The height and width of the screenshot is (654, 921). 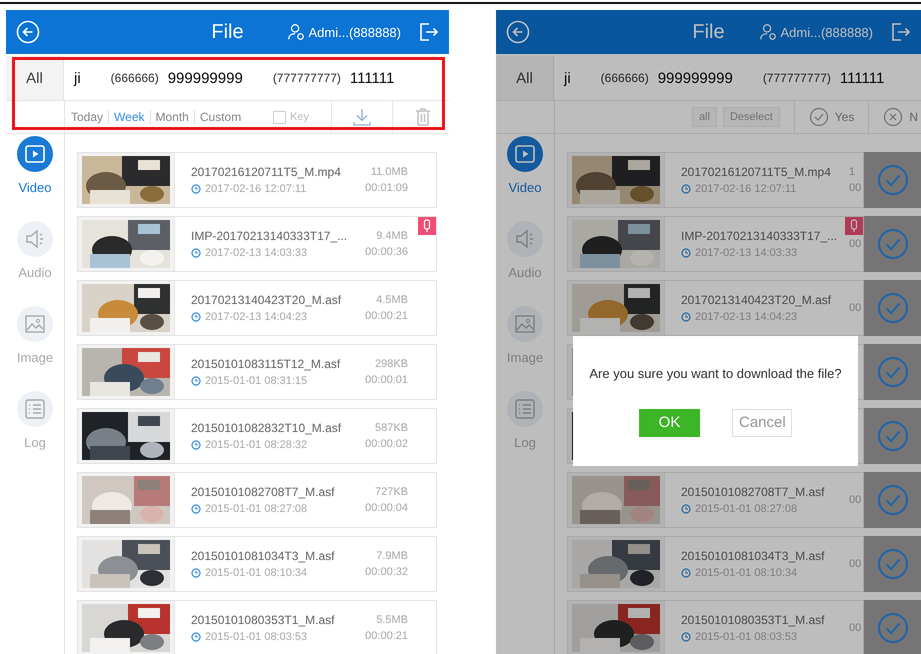 What do you see at coordinates (852, 172) in the screenshot?
I see `file-size: 1` at bounding box center [852, 172].